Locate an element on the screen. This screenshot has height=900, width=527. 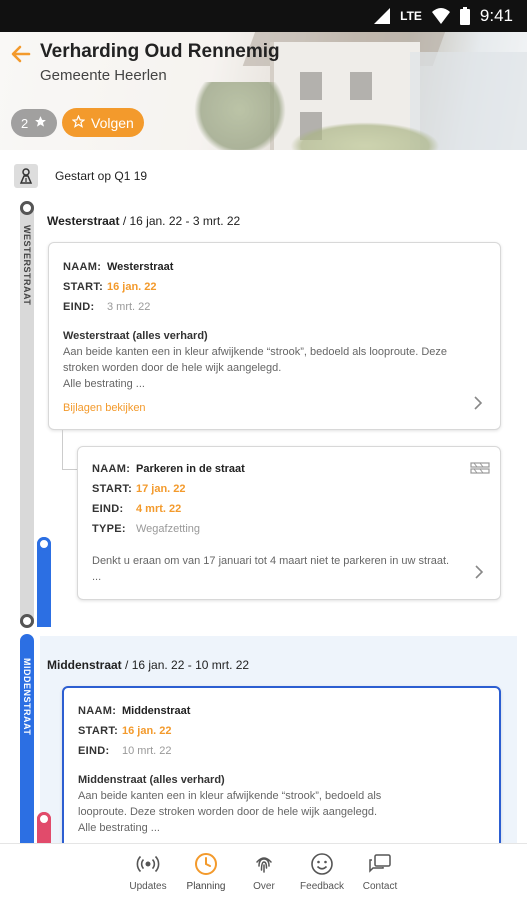
nav-over: Over is located at coordinates (264, 872).